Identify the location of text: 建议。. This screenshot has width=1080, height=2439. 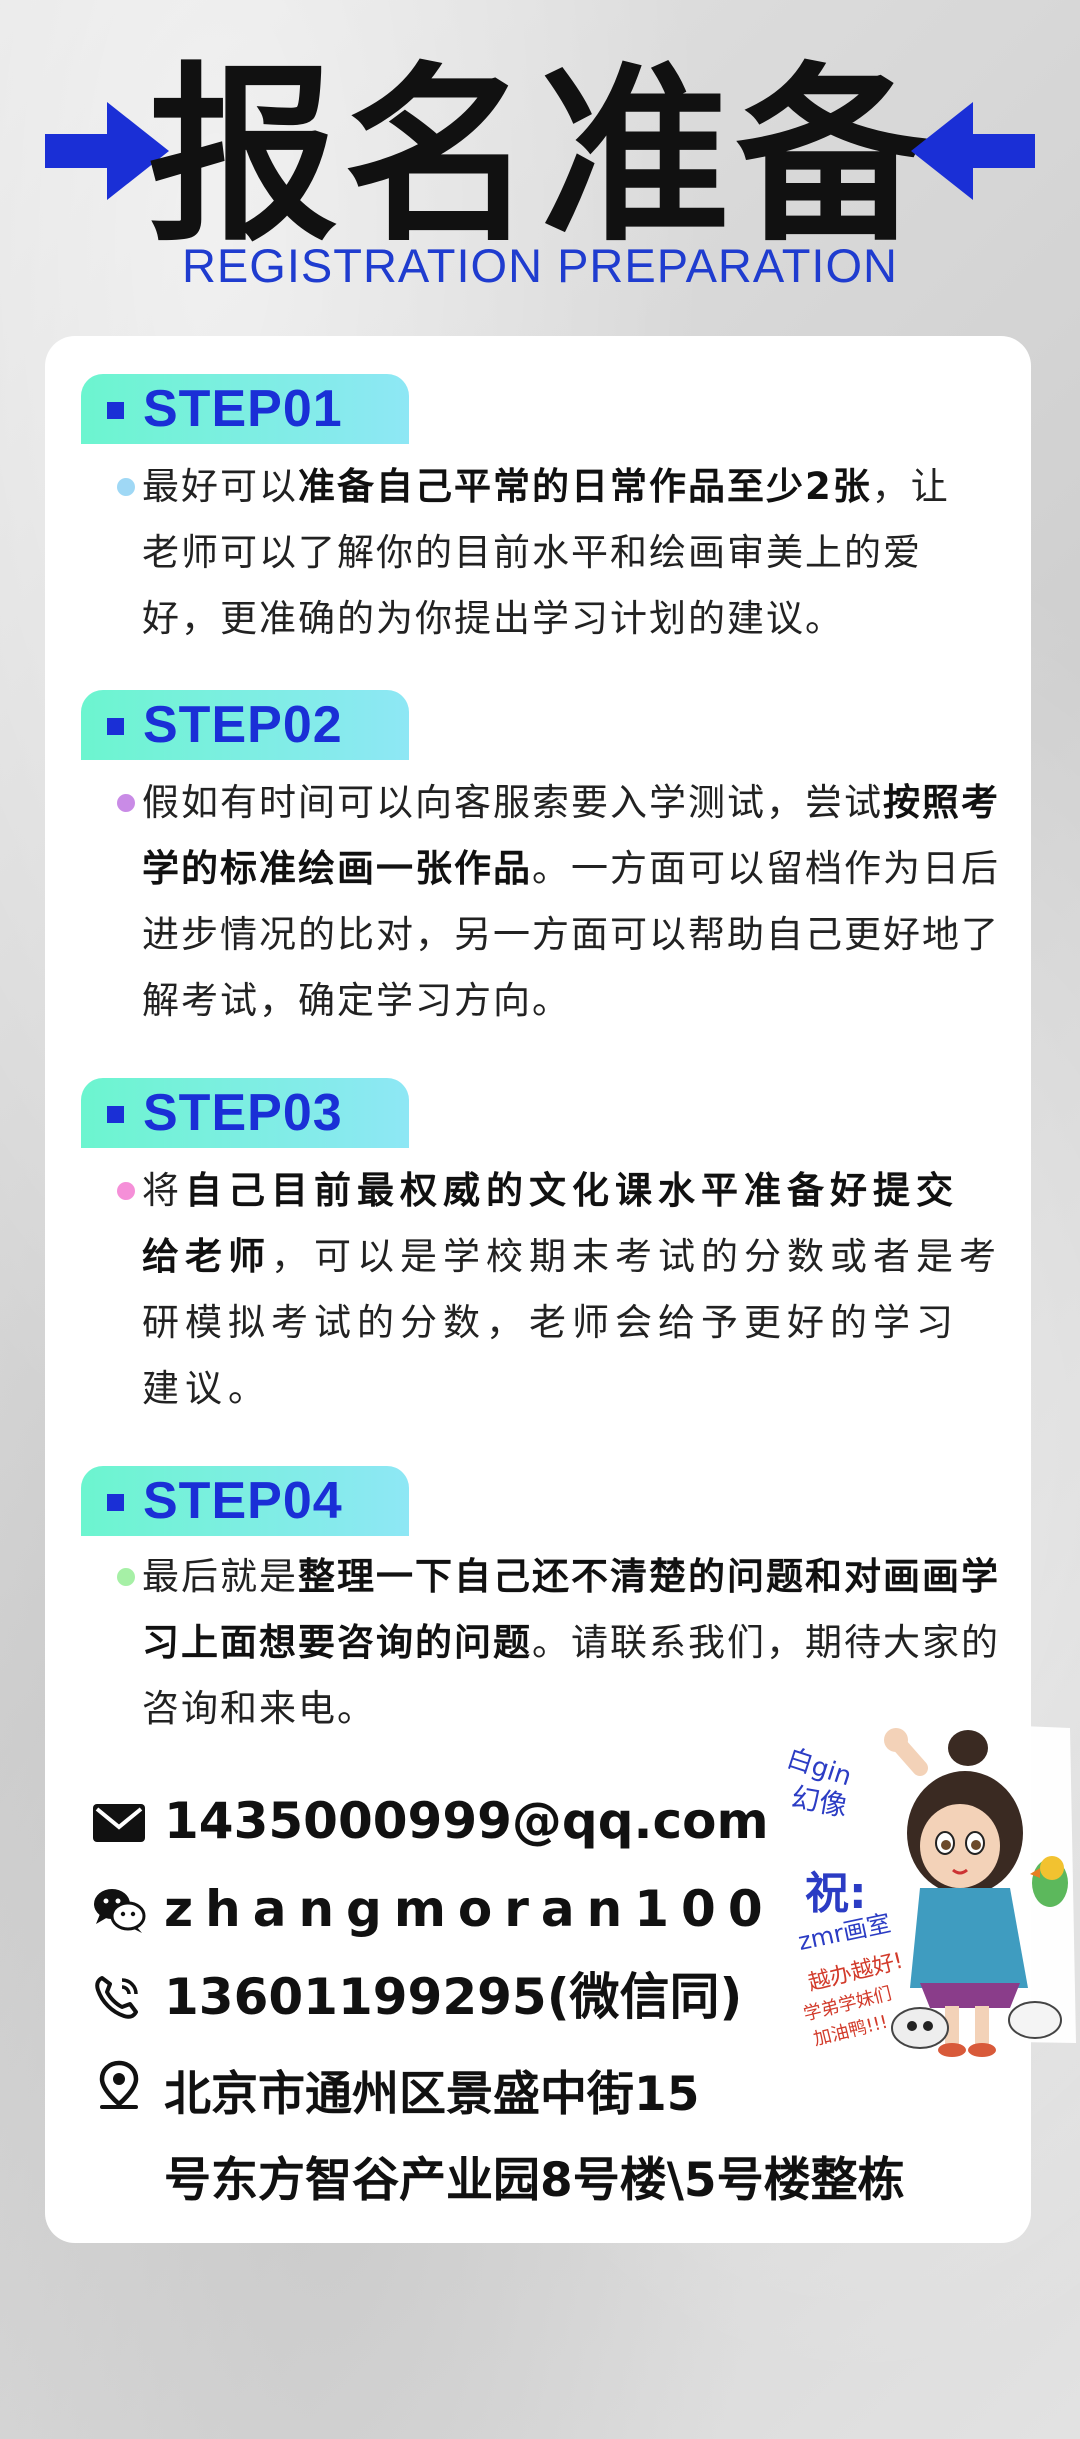
(206, 1388).